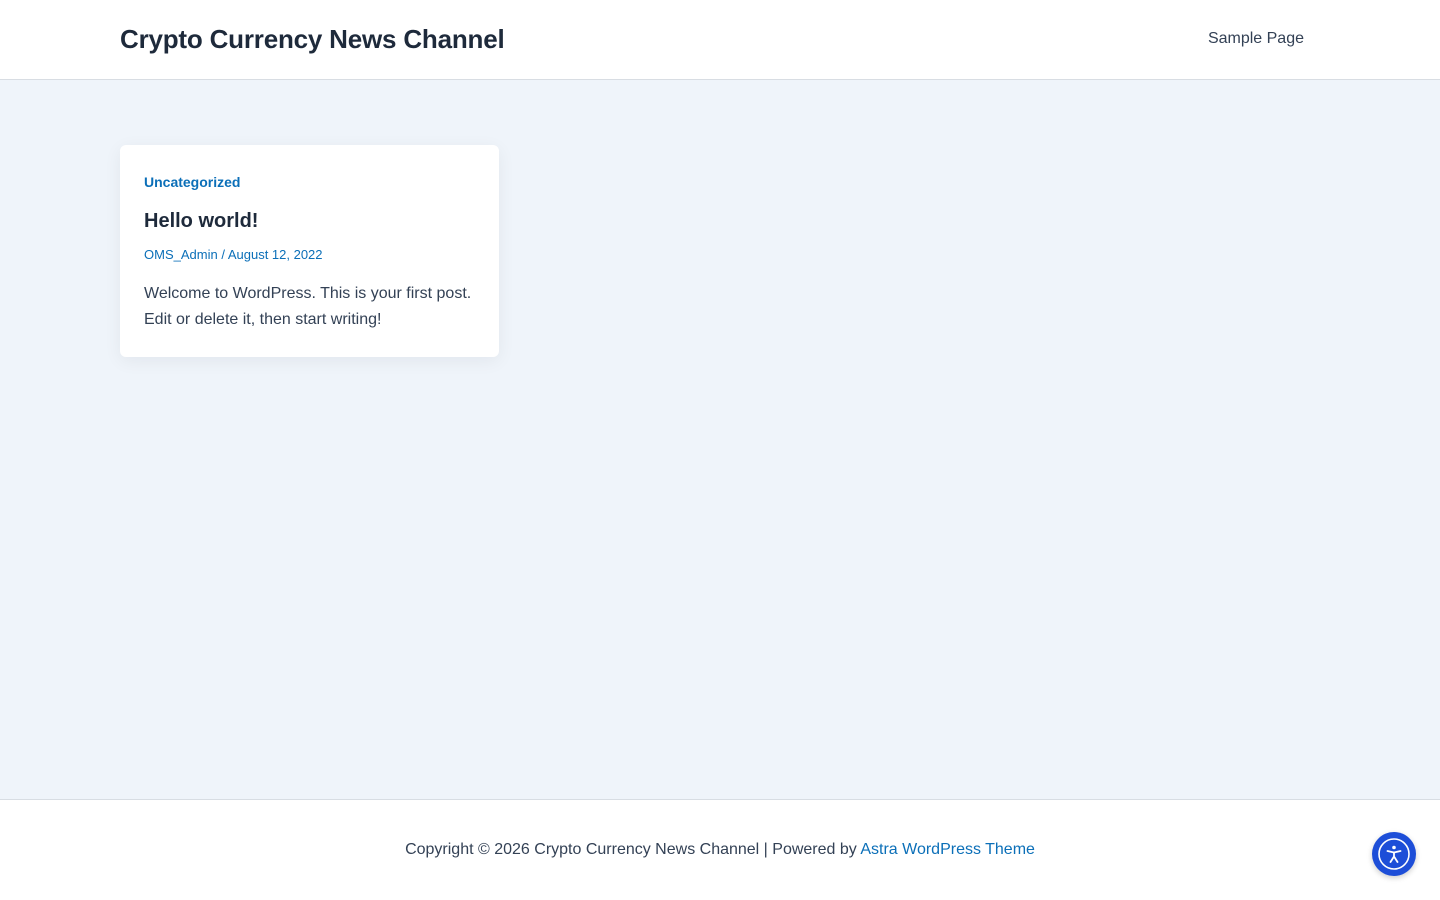 This screenshot has height=900, width=1440. What do you see at coordinates (192, 182) in the screenshot?
I see `post-category-link: Uncategorized` at bounding box center [192, 182].